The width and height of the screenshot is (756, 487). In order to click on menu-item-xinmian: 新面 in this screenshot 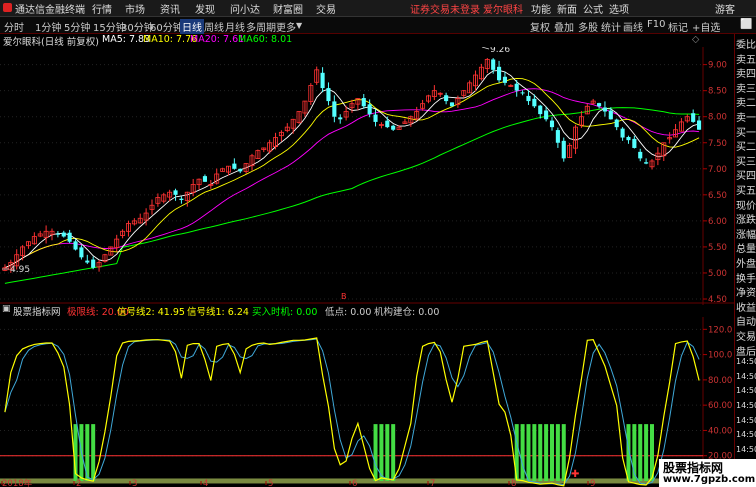, I will do `click(567, 8)`.